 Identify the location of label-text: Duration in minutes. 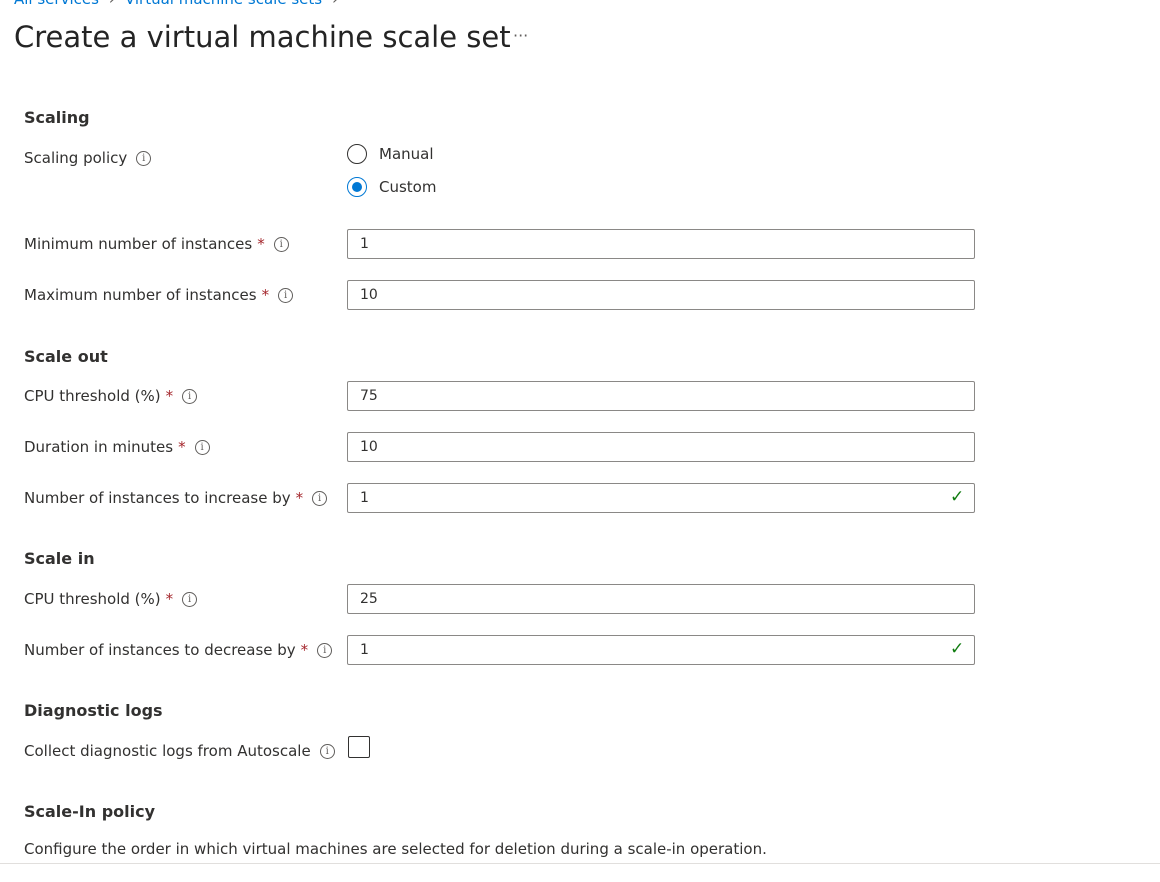
(99, 447).